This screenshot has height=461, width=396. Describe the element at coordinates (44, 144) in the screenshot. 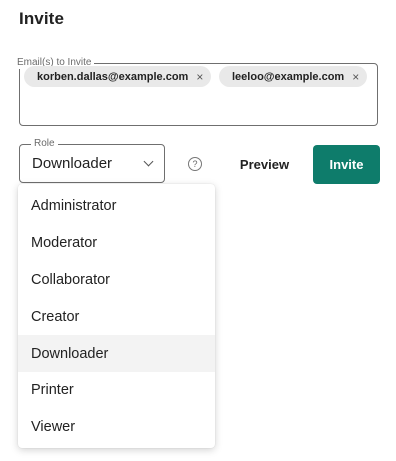

I see `role-label: Role` at that location.